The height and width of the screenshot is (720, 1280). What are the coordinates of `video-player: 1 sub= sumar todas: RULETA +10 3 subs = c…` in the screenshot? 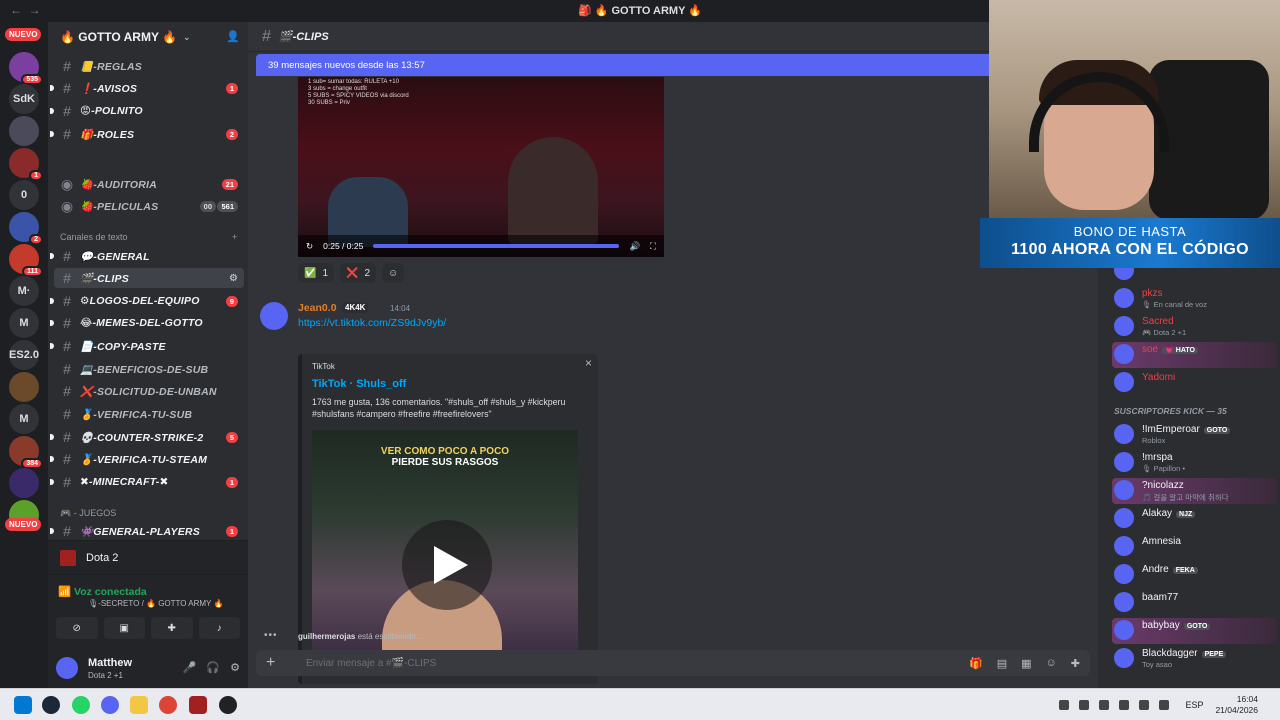 It's located at (481, 167).